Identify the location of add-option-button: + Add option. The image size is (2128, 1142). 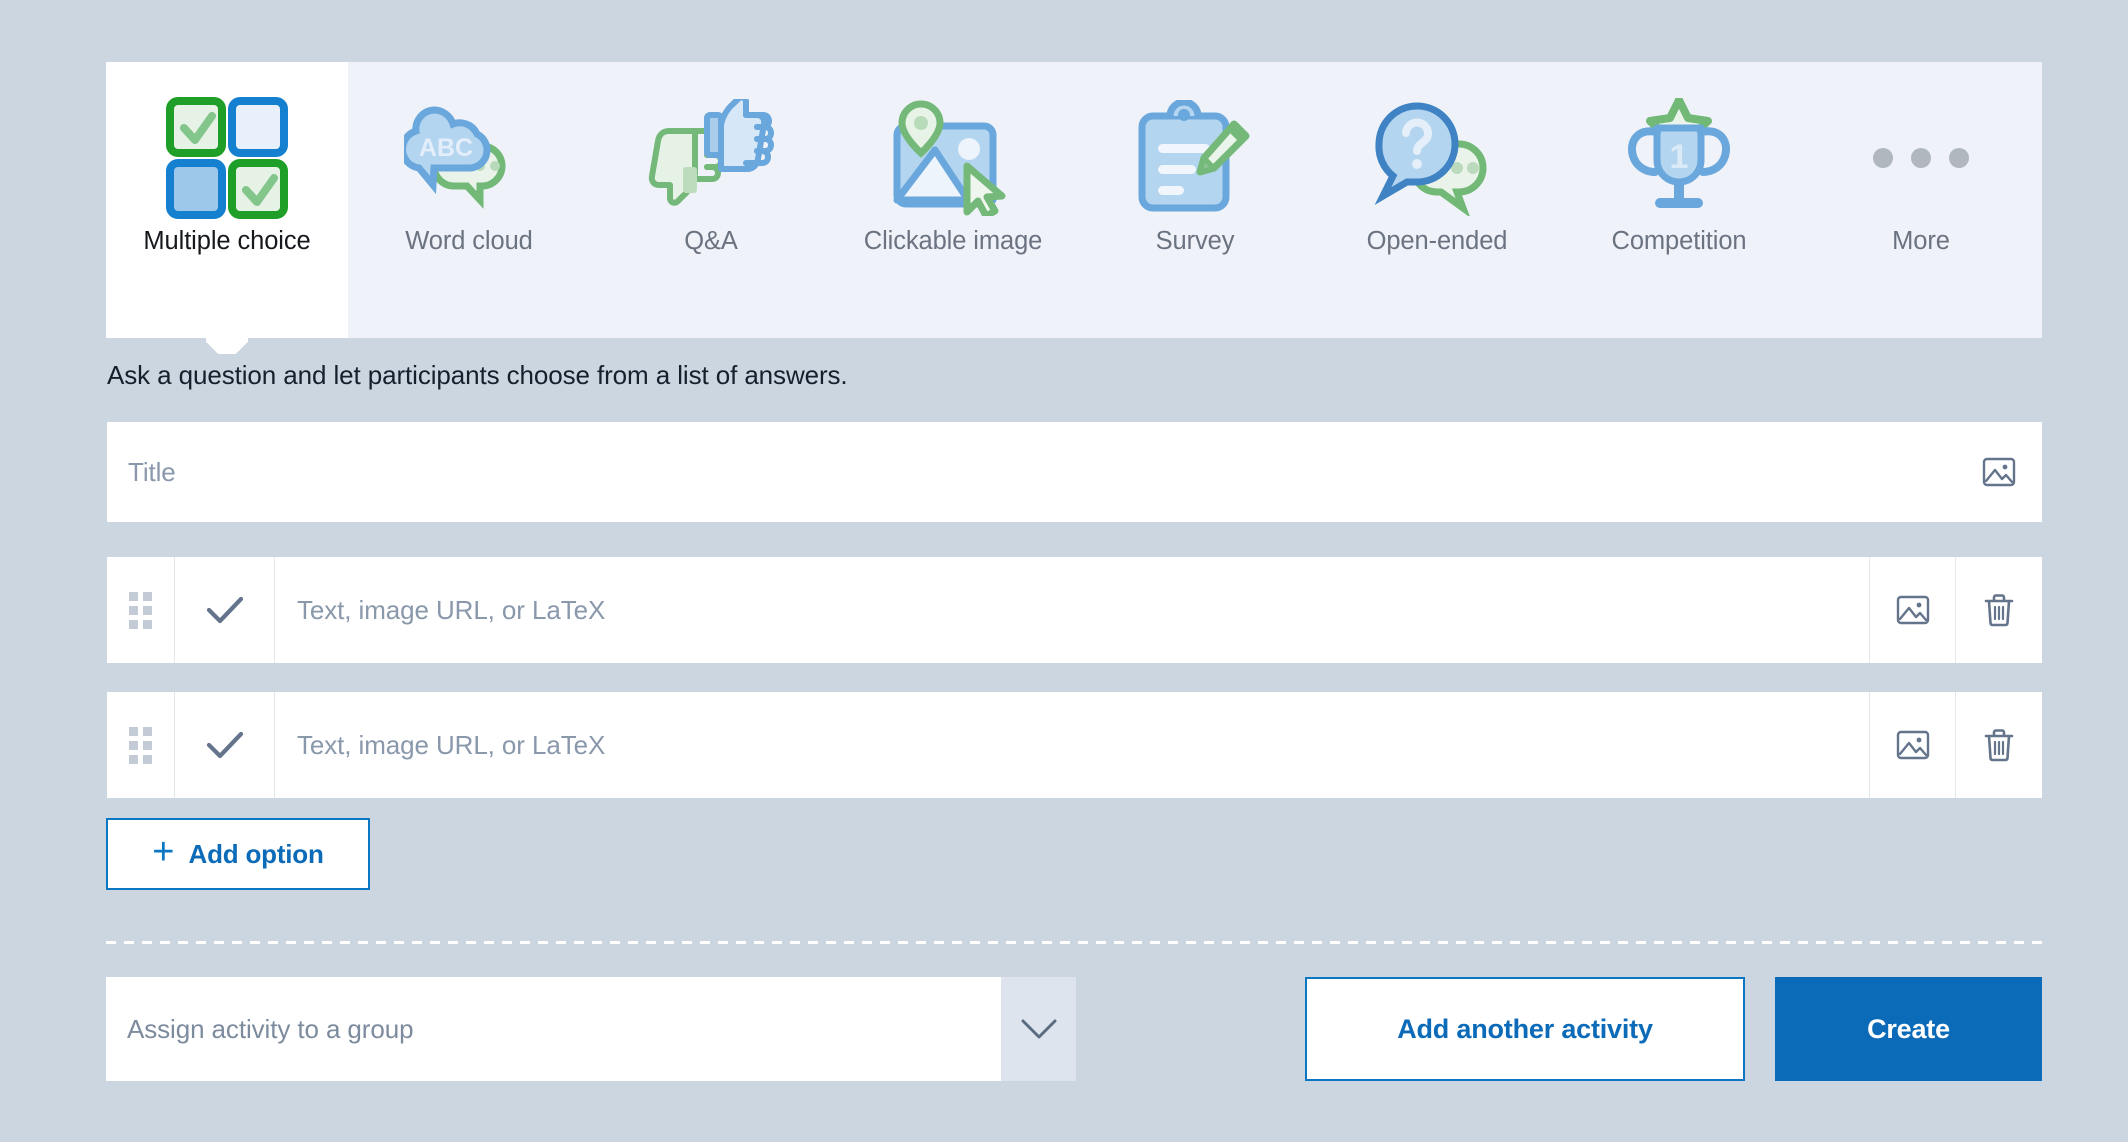
(238, 854).